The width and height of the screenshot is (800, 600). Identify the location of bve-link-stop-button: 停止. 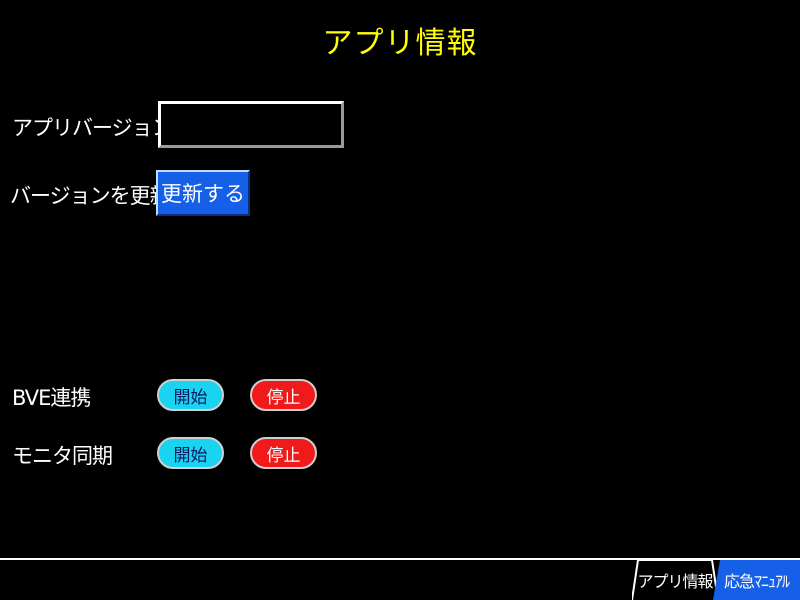
(283, 395).